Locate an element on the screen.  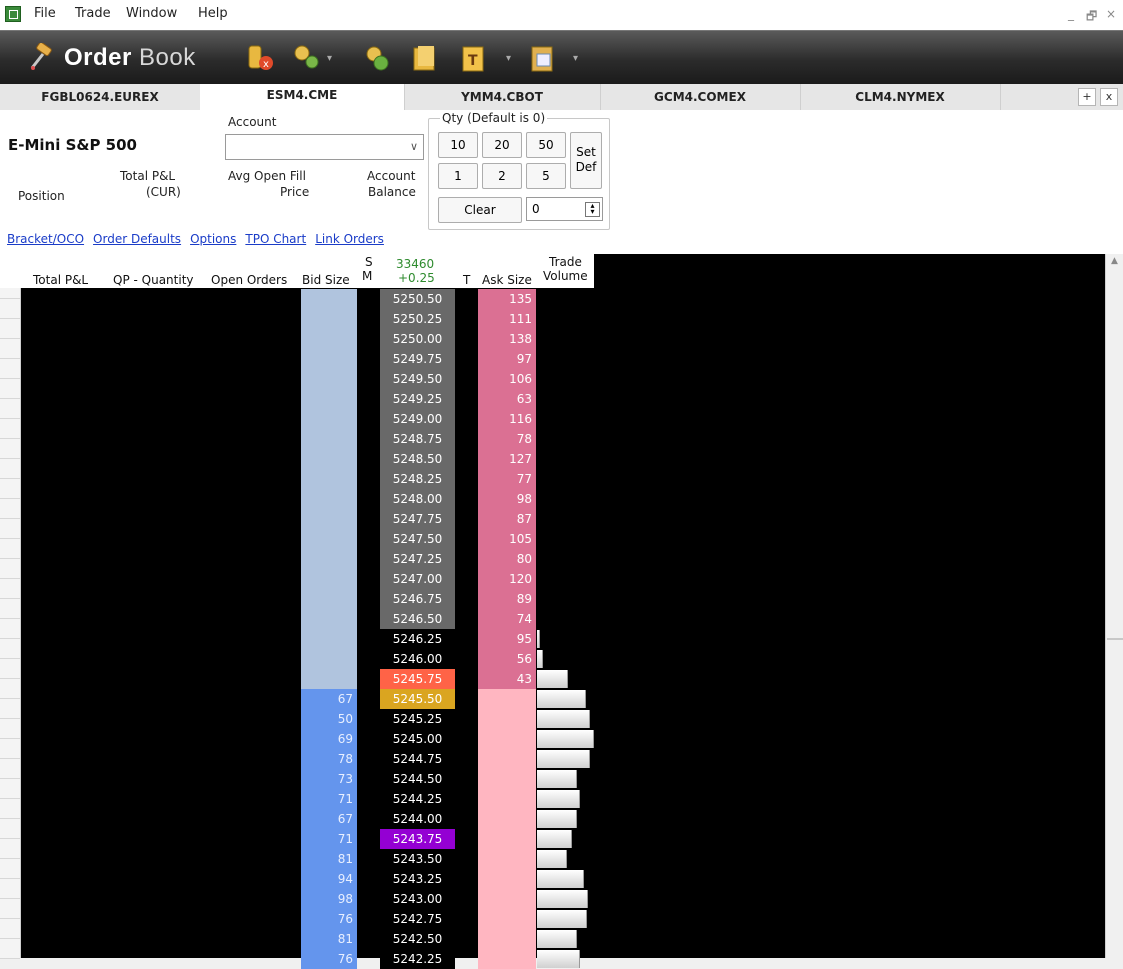
bid-size-cell: 71 is located at coordinates (329, 799).